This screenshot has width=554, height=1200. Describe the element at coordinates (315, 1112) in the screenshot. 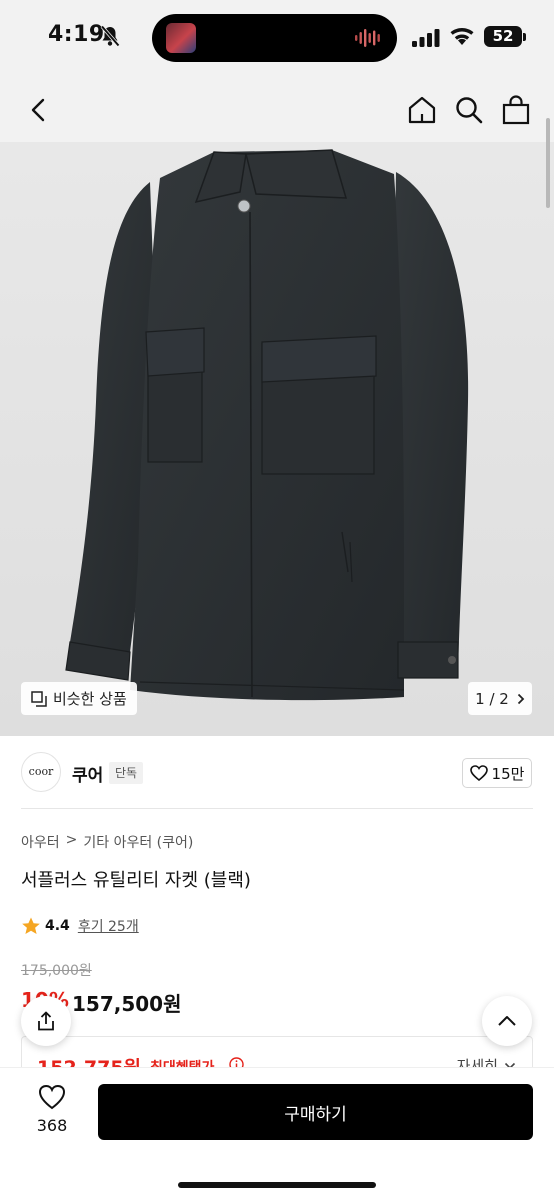

I see `buy-button: 구매하기` at that location.